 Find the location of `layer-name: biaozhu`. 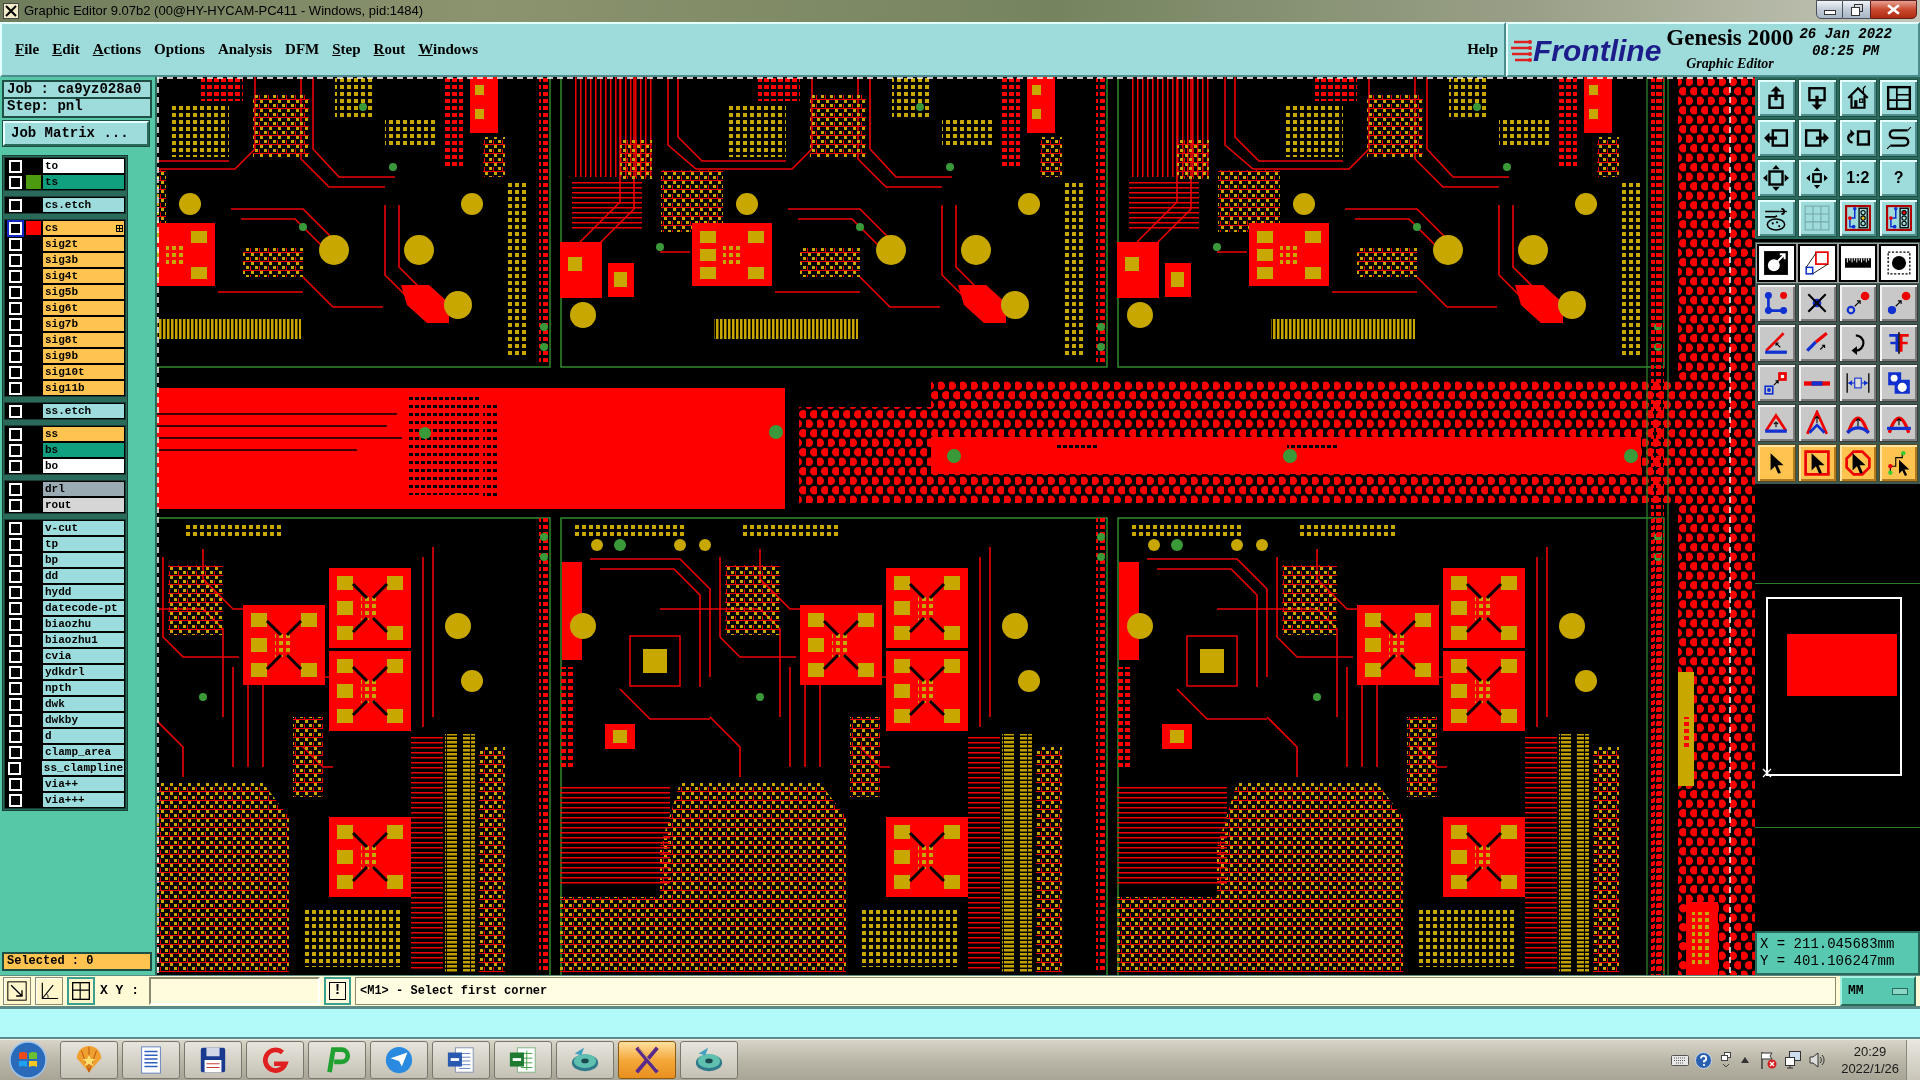

layer-name: biaozhu is located at coordinates (83, 624).